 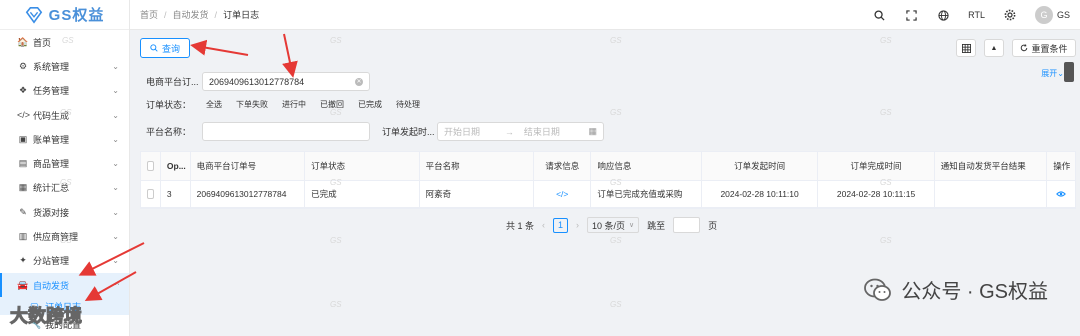 What do you see at coordinates (1010, 15) in the screenshot?
I see `gear-icon` at bounding box center [1010, 15].